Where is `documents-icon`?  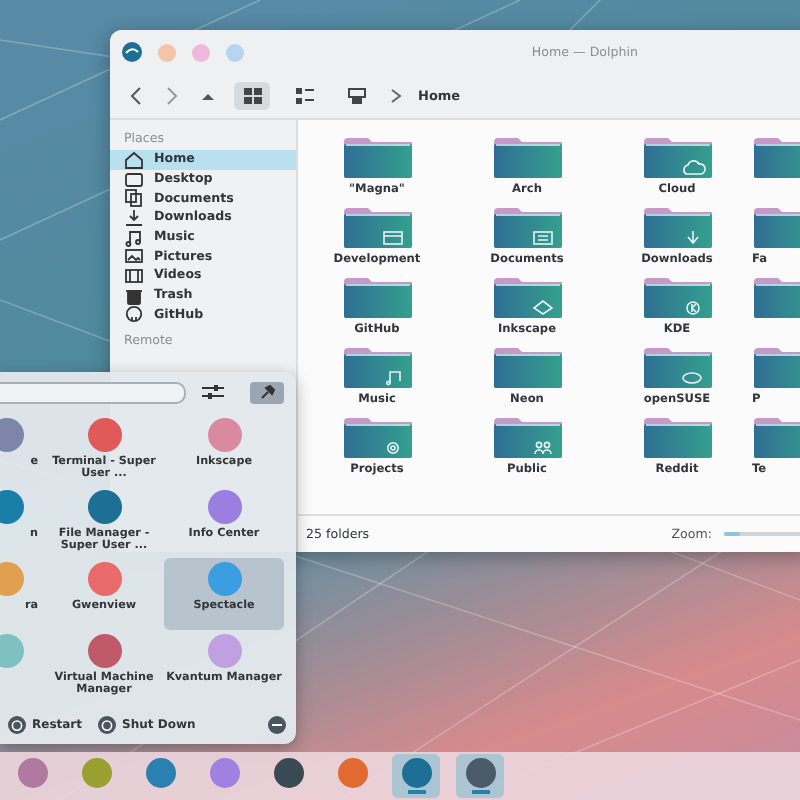 documents-icon is located at coordinates (134, 198).